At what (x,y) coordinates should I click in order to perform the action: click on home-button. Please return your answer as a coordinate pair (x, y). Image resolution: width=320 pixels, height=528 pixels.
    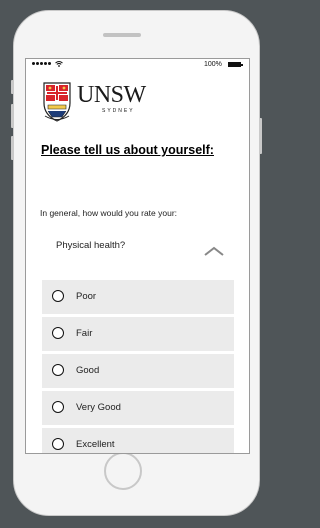
    Looking at the image, I should click on (123, 471).